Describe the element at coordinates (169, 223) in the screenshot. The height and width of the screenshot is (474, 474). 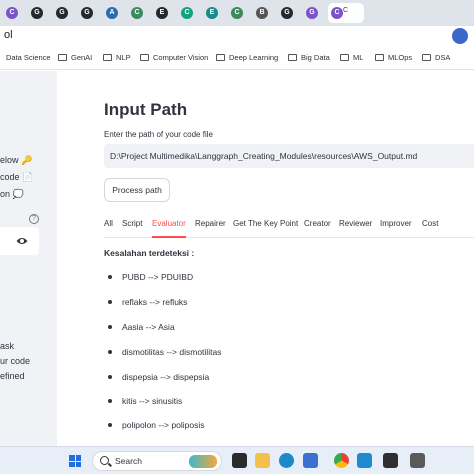
I see `tab-evaluator: Evaluator` at that location.